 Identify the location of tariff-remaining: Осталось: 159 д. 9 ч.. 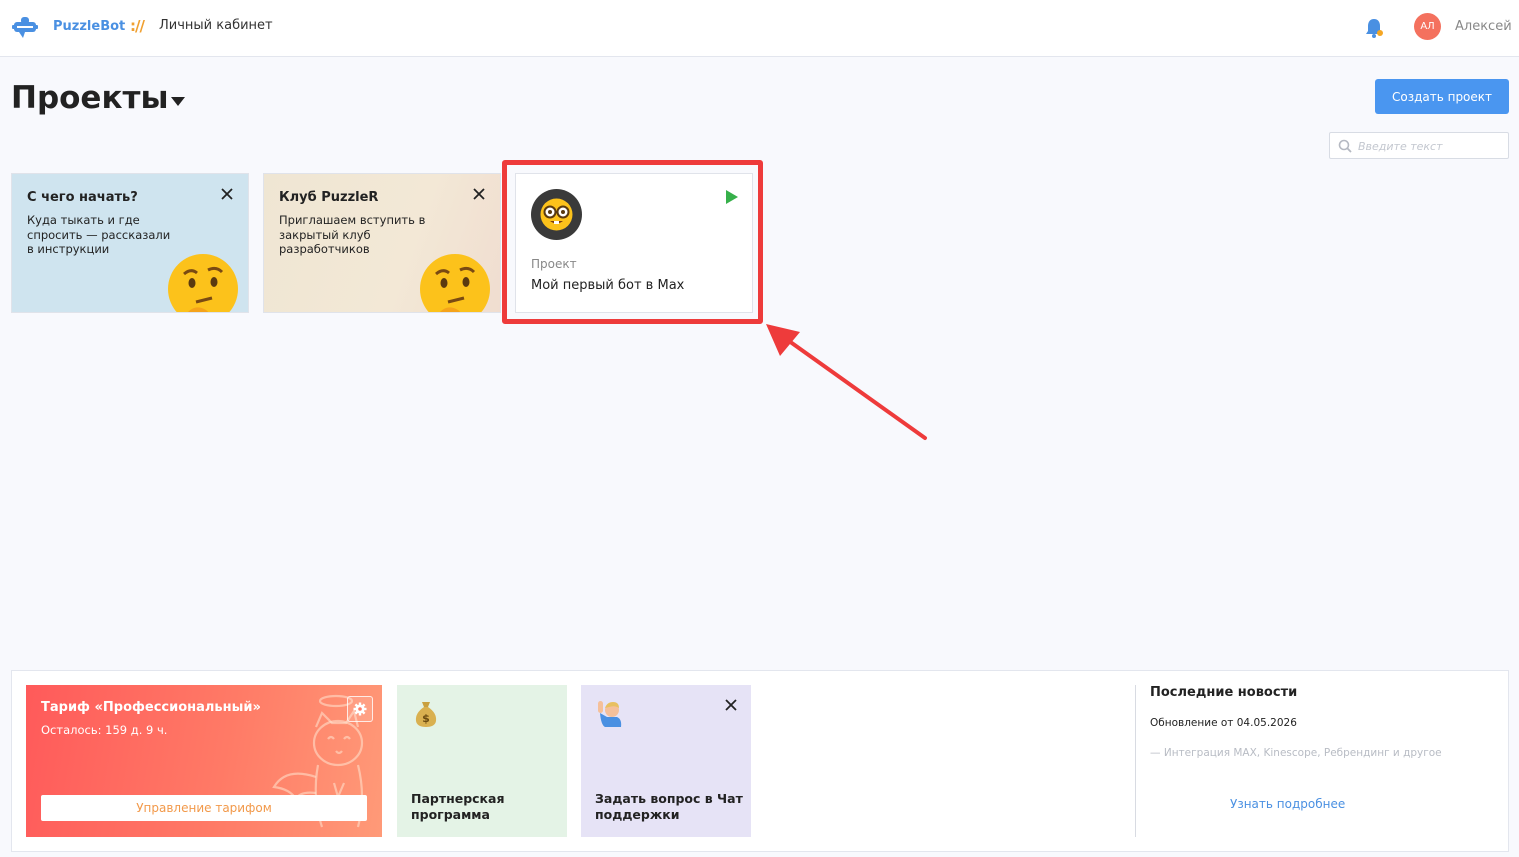
(104, 730).